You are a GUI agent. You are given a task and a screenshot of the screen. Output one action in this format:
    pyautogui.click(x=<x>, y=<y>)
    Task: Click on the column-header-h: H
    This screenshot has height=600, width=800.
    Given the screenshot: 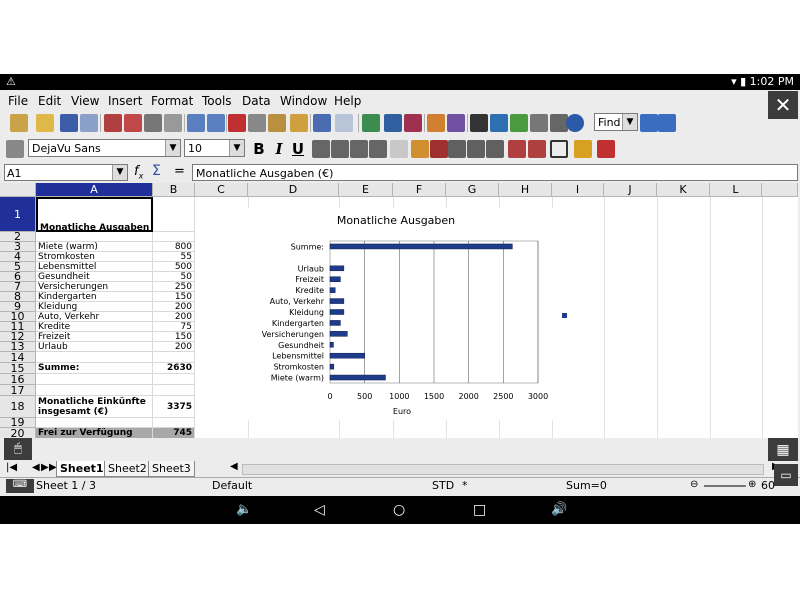 What is the action you would take?
    pyautogui.click(x=525, y=190)
    